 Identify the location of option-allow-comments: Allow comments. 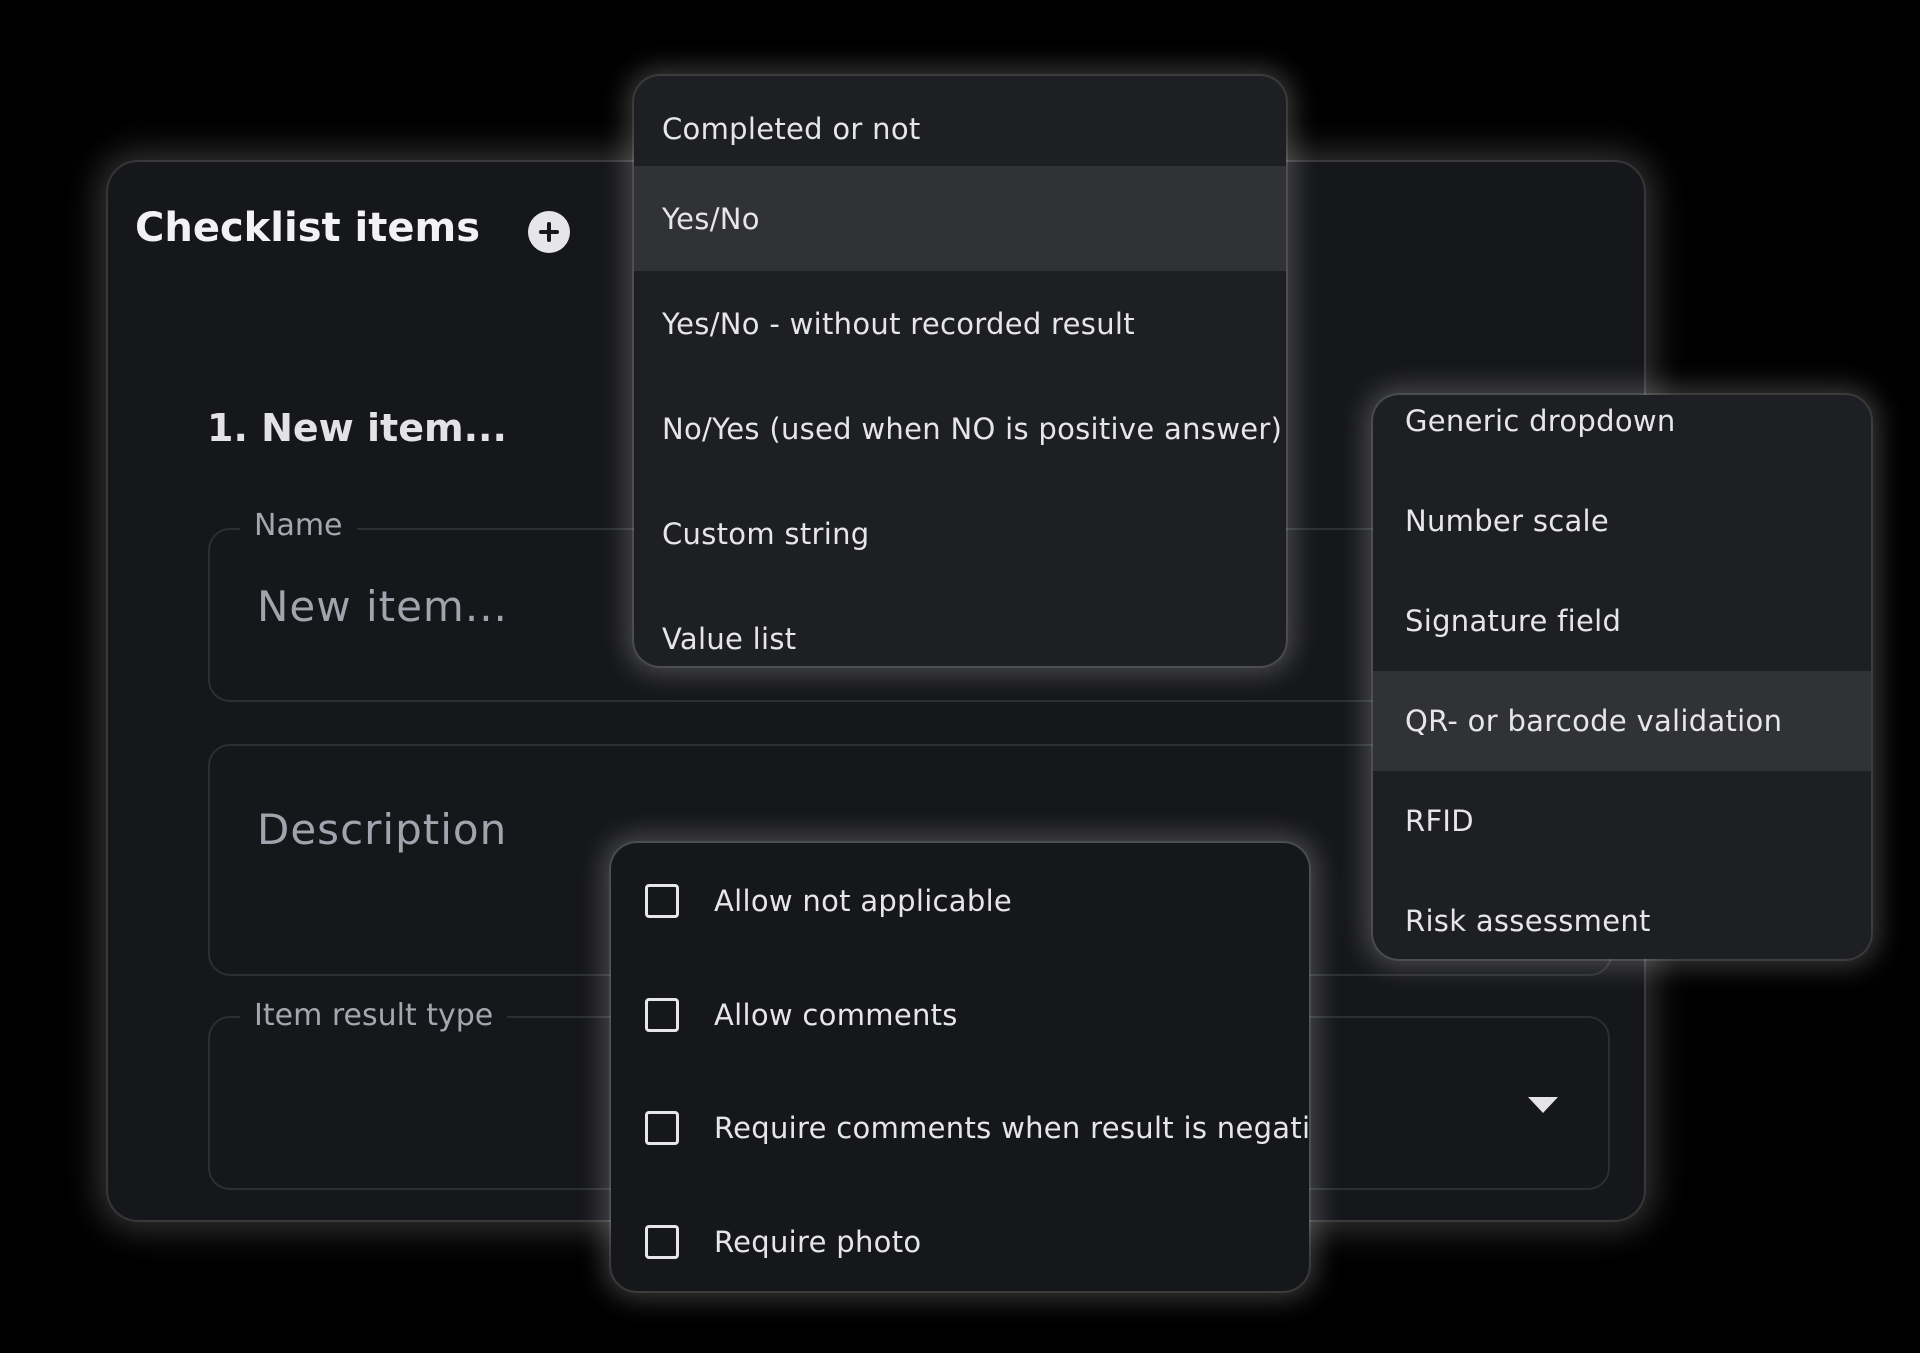
(960, 1015).